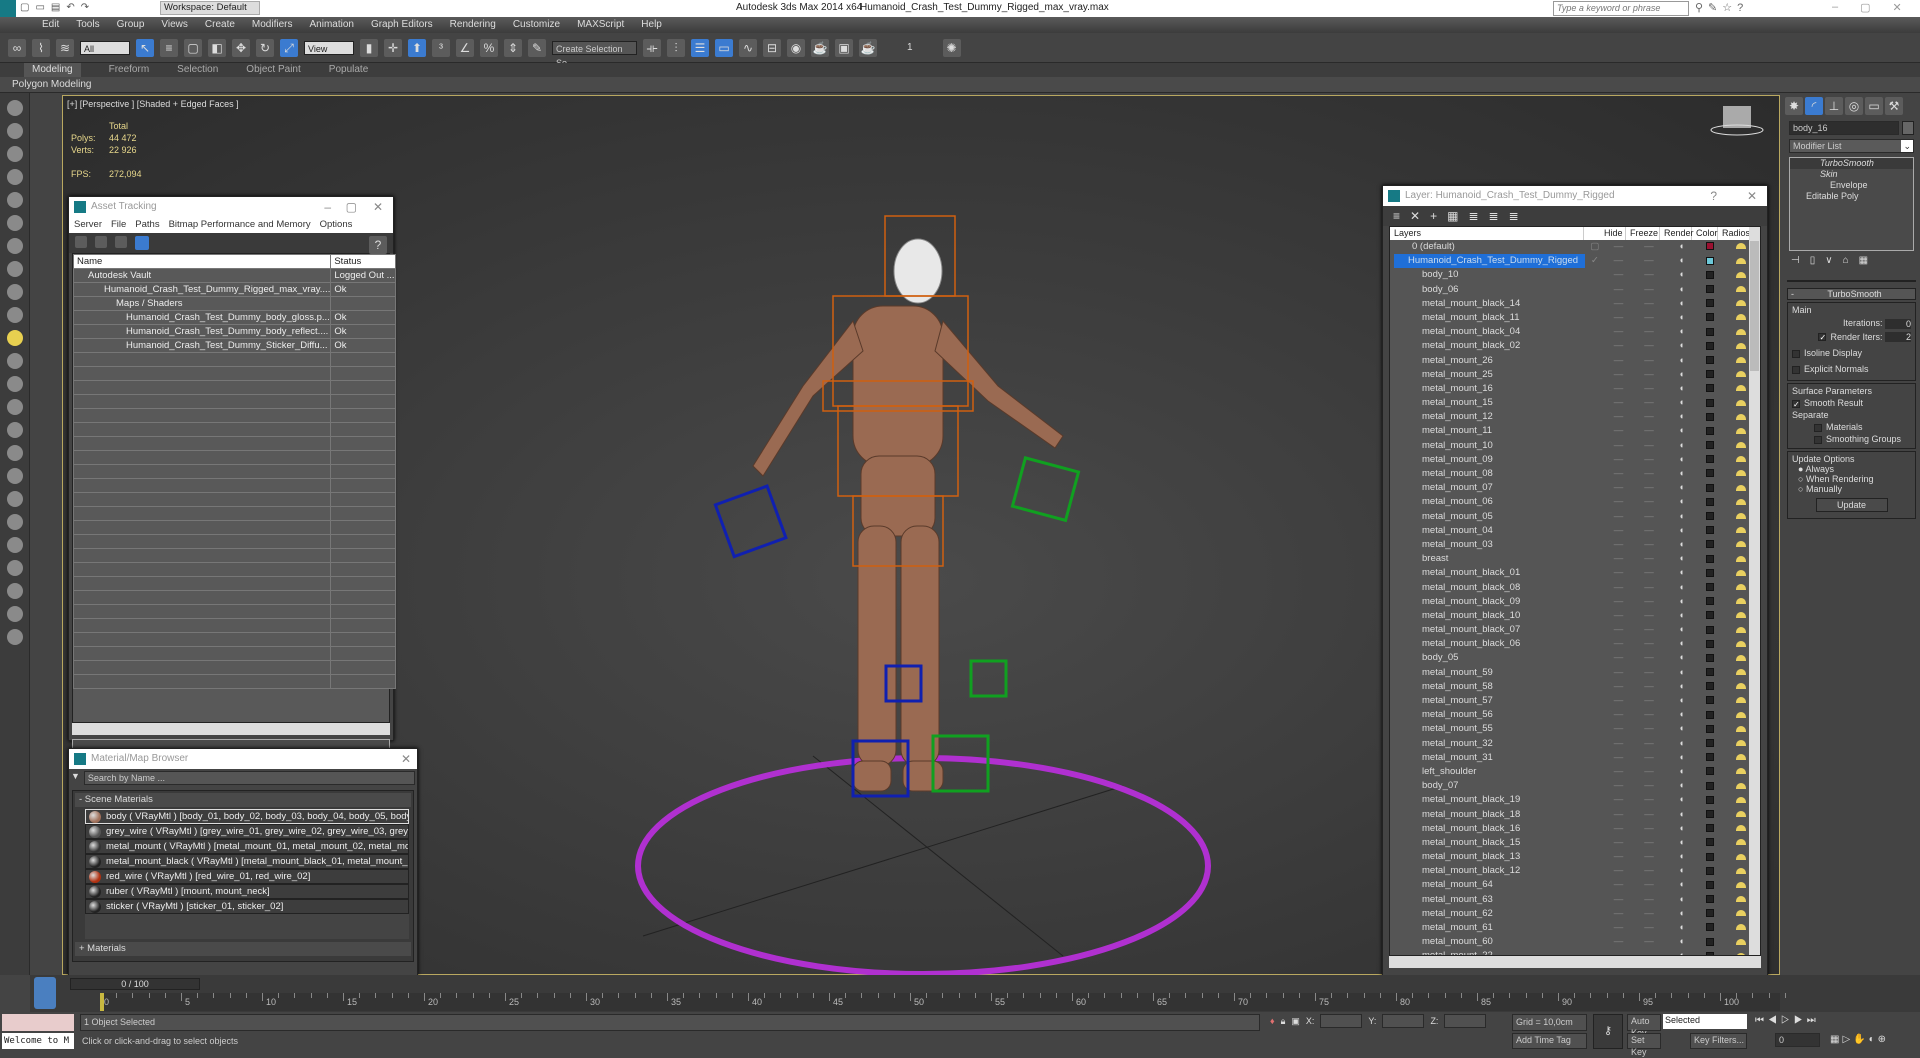 This screenshot has width=1920, height=1058. Describe the element at coordinates (1577, 758) in the screenshot. I see `layer-row: metal_mount_31— — ◖` at that location.